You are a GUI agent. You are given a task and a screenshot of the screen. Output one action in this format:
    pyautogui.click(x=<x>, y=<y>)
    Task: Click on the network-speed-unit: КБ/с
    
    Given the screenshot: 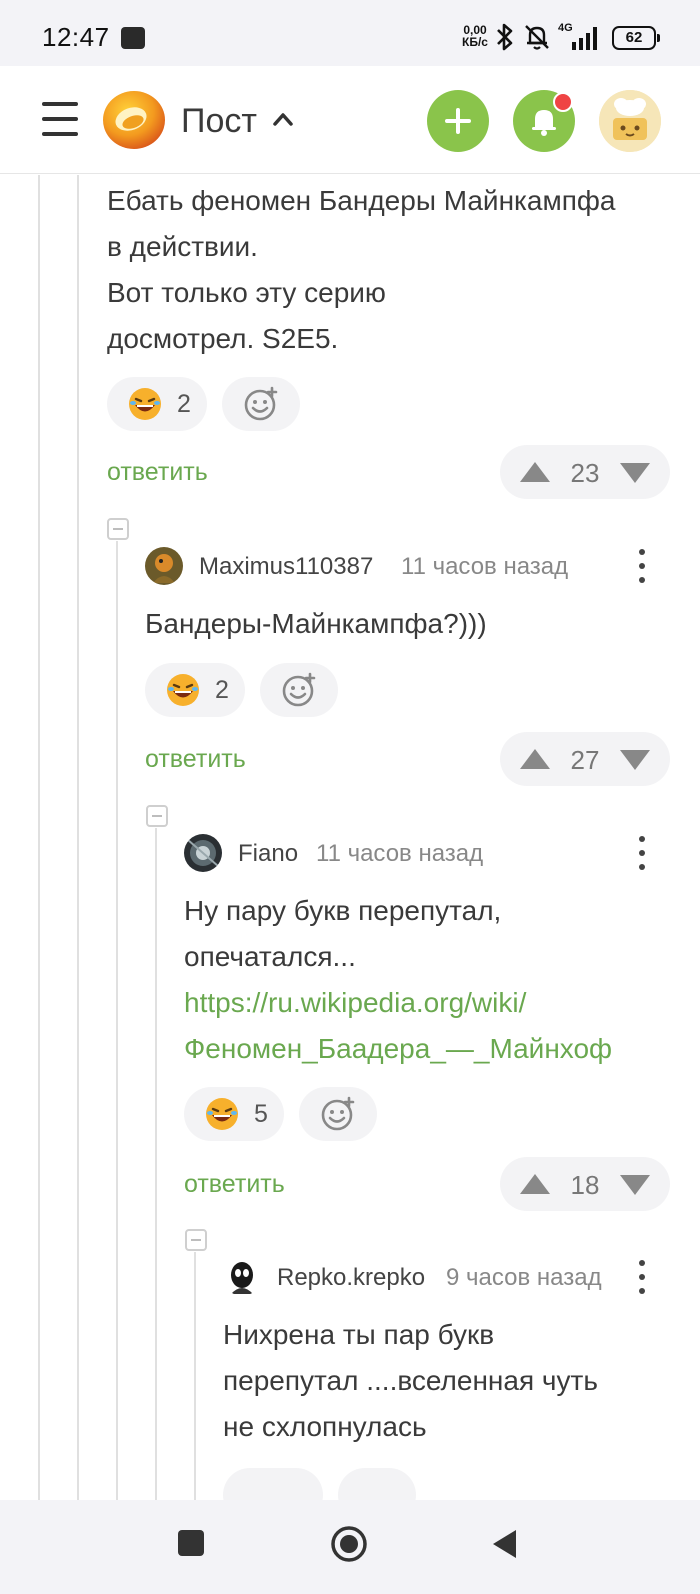 What is the action you would take?
    pyautogui.click(x=475, y=42)
    